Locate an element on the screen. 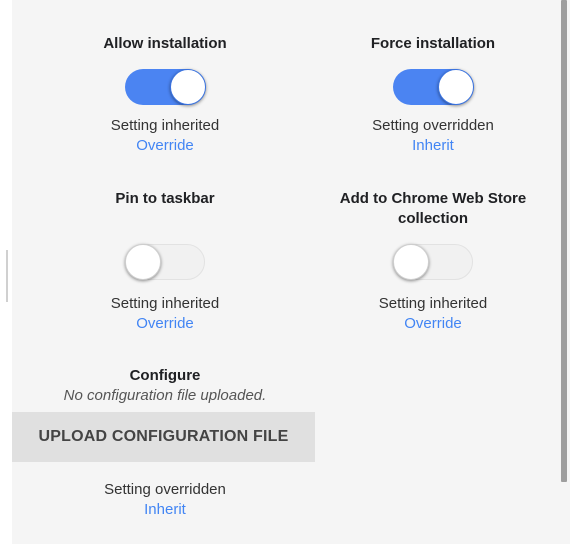 This screenshot has width=570, height=550. left-edge-divider is located at coordinates (7, 276).